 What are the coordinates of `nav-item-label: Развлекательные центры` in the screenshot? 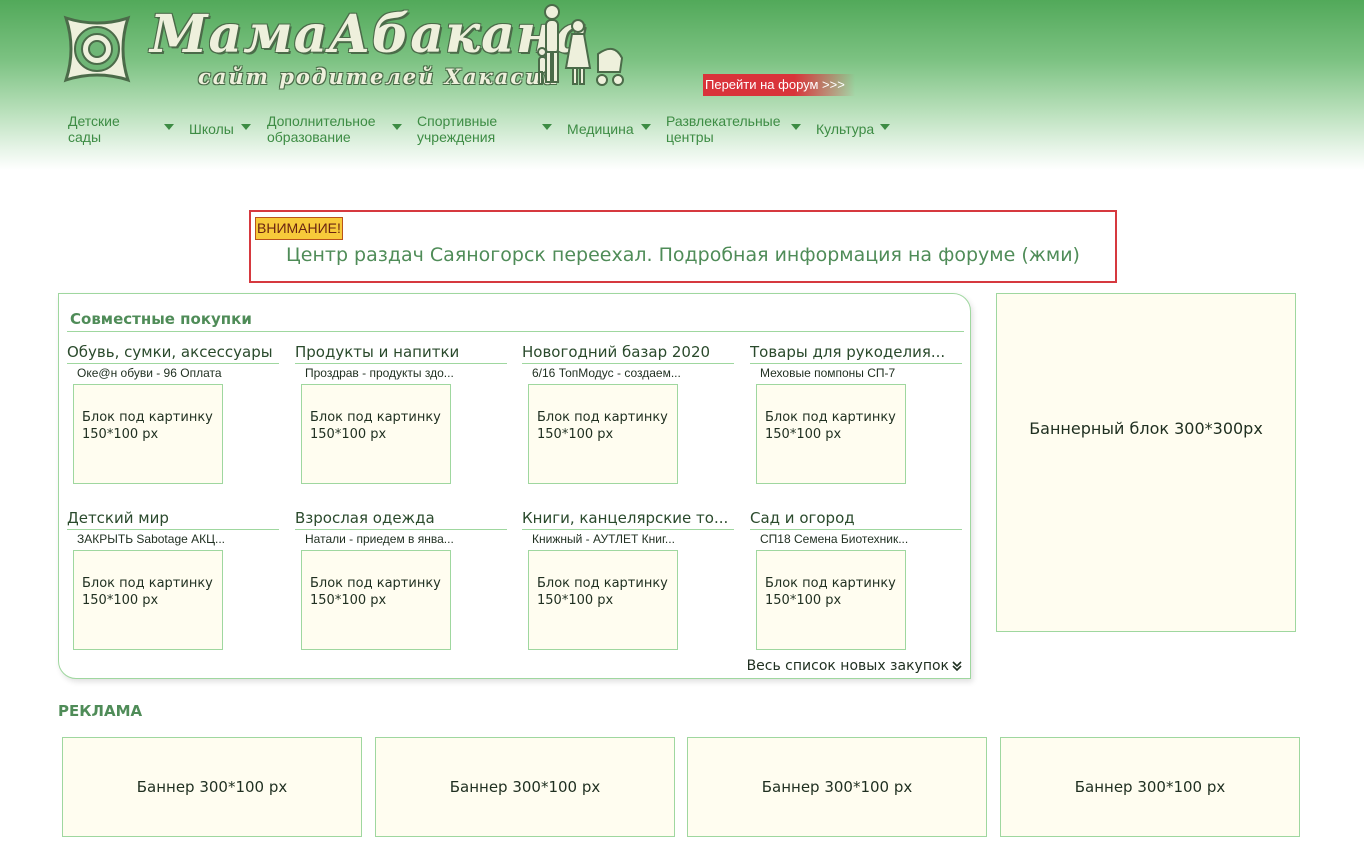 It's located at (723, 129).